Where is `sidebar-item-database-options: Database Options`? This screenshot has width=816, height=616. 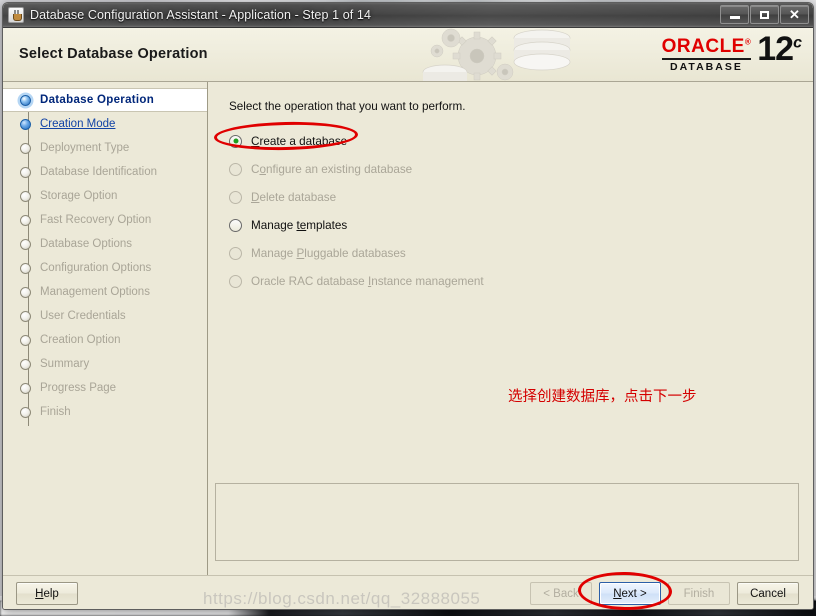
sidebar-item-database-options: Database Options is located at coordinates (105, 244).